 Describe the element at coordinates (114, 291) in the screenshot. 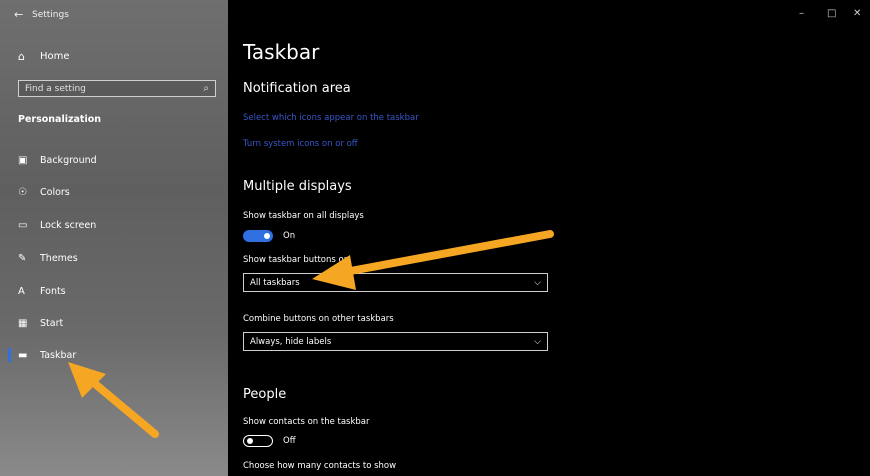

I see `sidebar-item-fonts: A Fonts` at that location.